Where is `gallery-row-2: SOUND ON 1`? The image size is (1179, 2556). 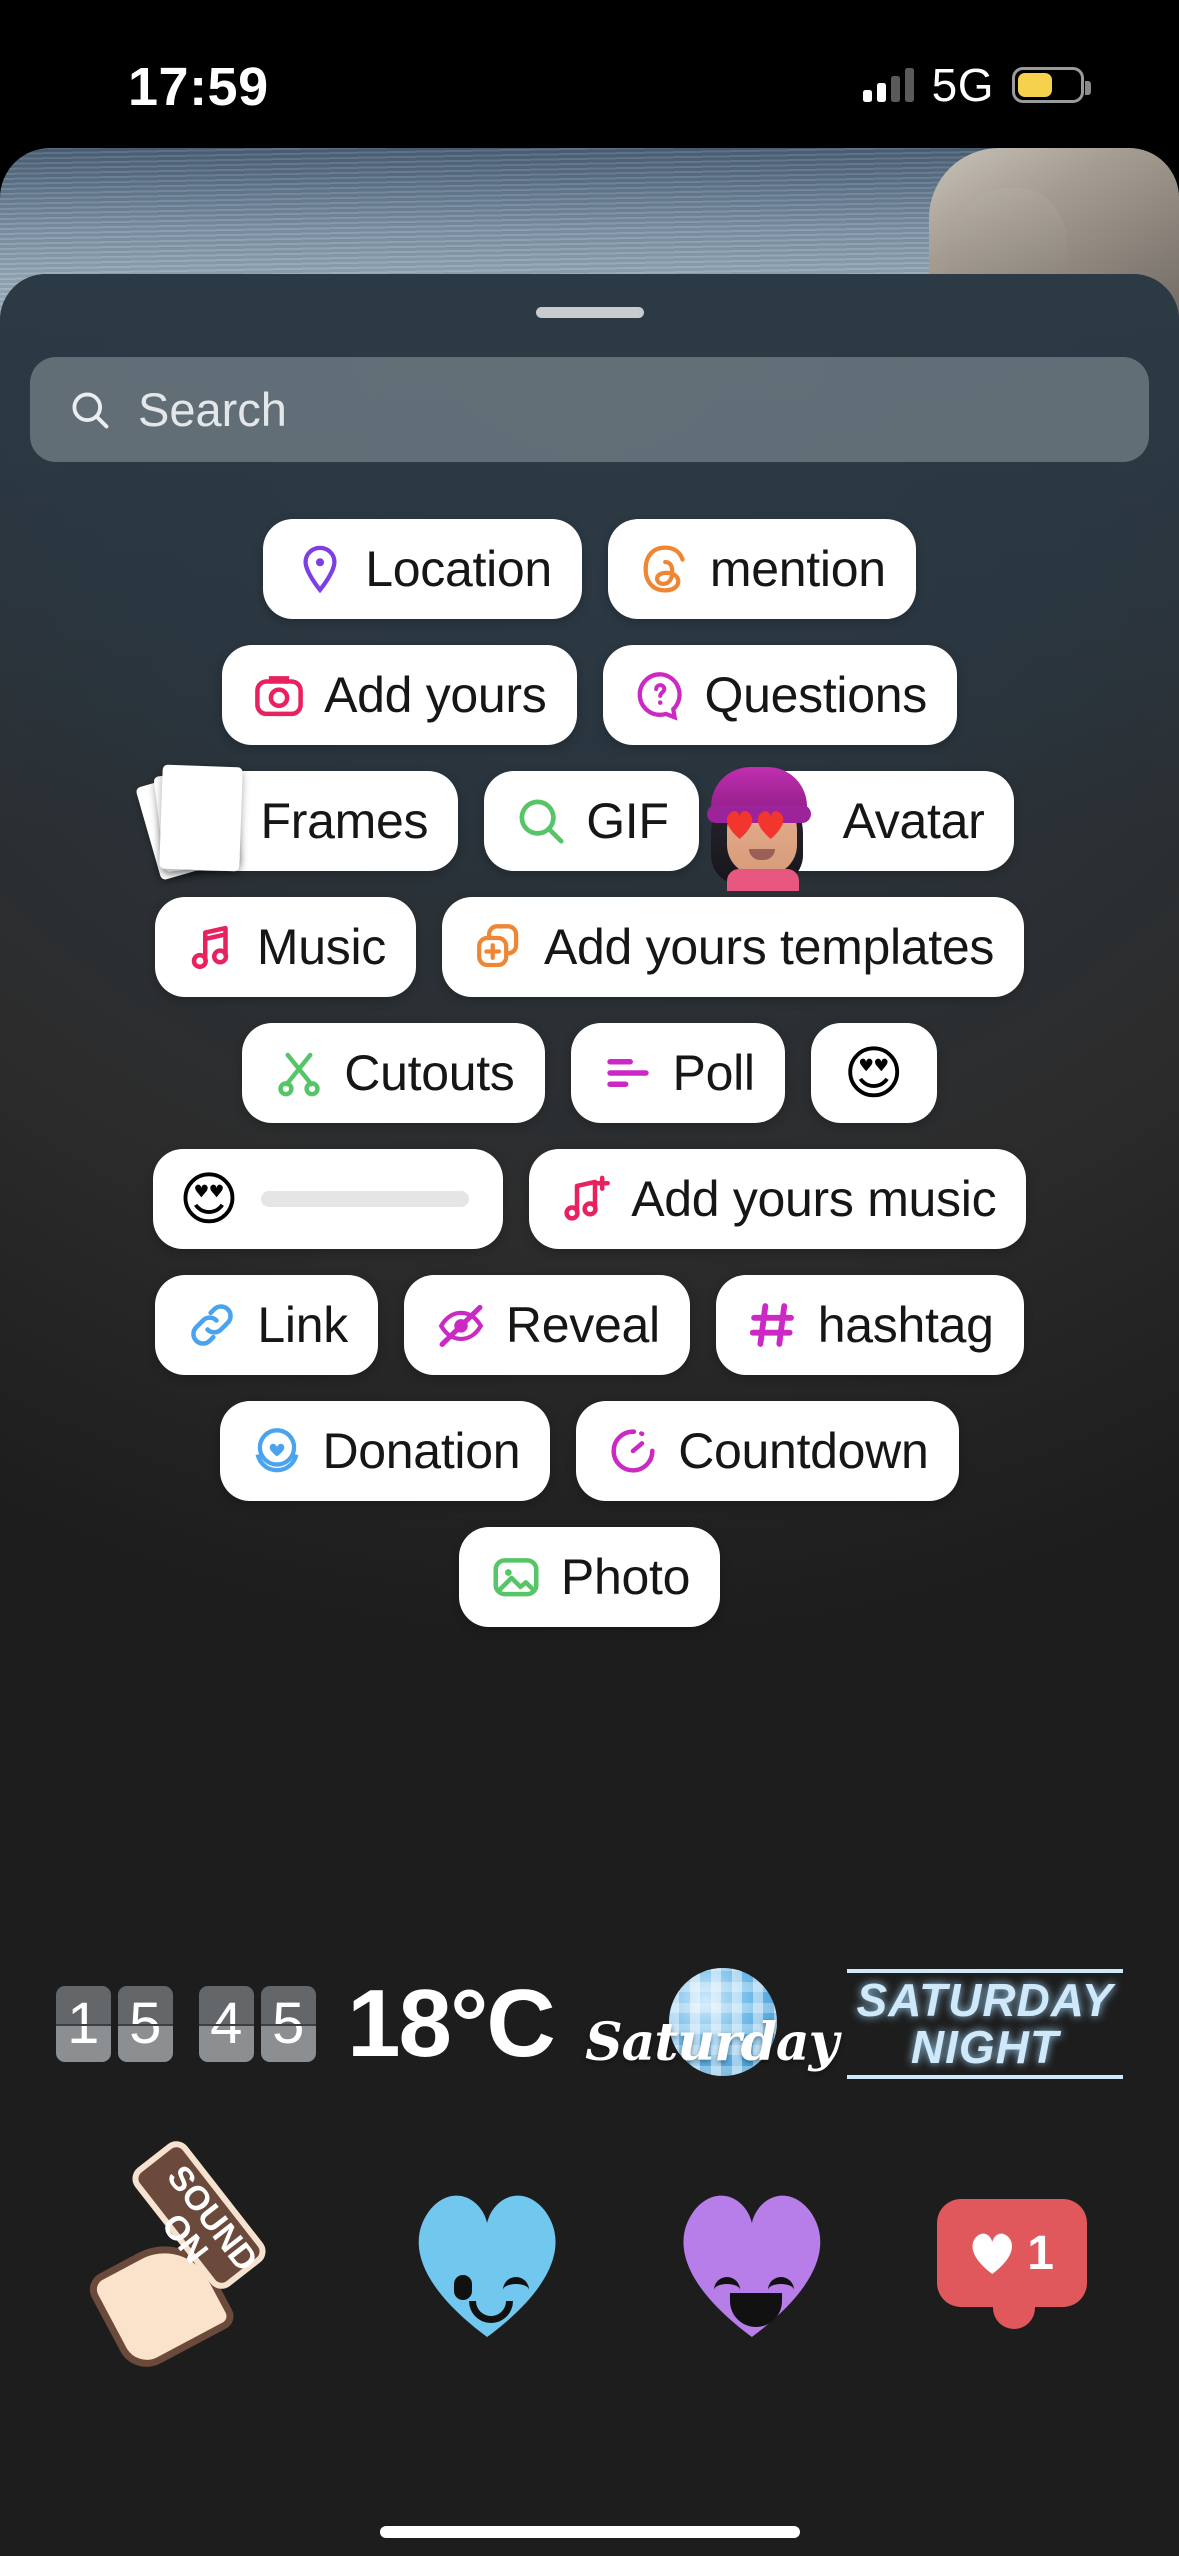
gallery-row-2: SOUND ON 1 is located at coordinates (589, 2259).